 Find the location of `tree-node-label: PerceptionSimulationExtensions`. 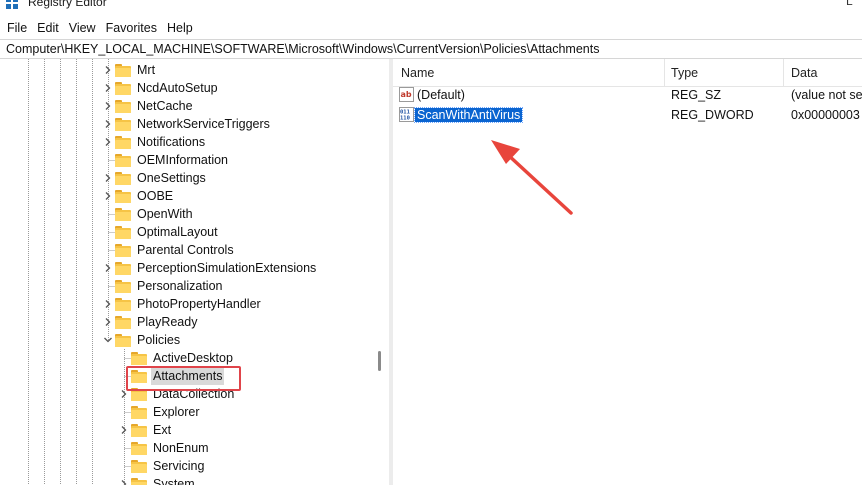

tree-node-label: PerceptionSimulationExtensions is located at coordinates (226, 268).